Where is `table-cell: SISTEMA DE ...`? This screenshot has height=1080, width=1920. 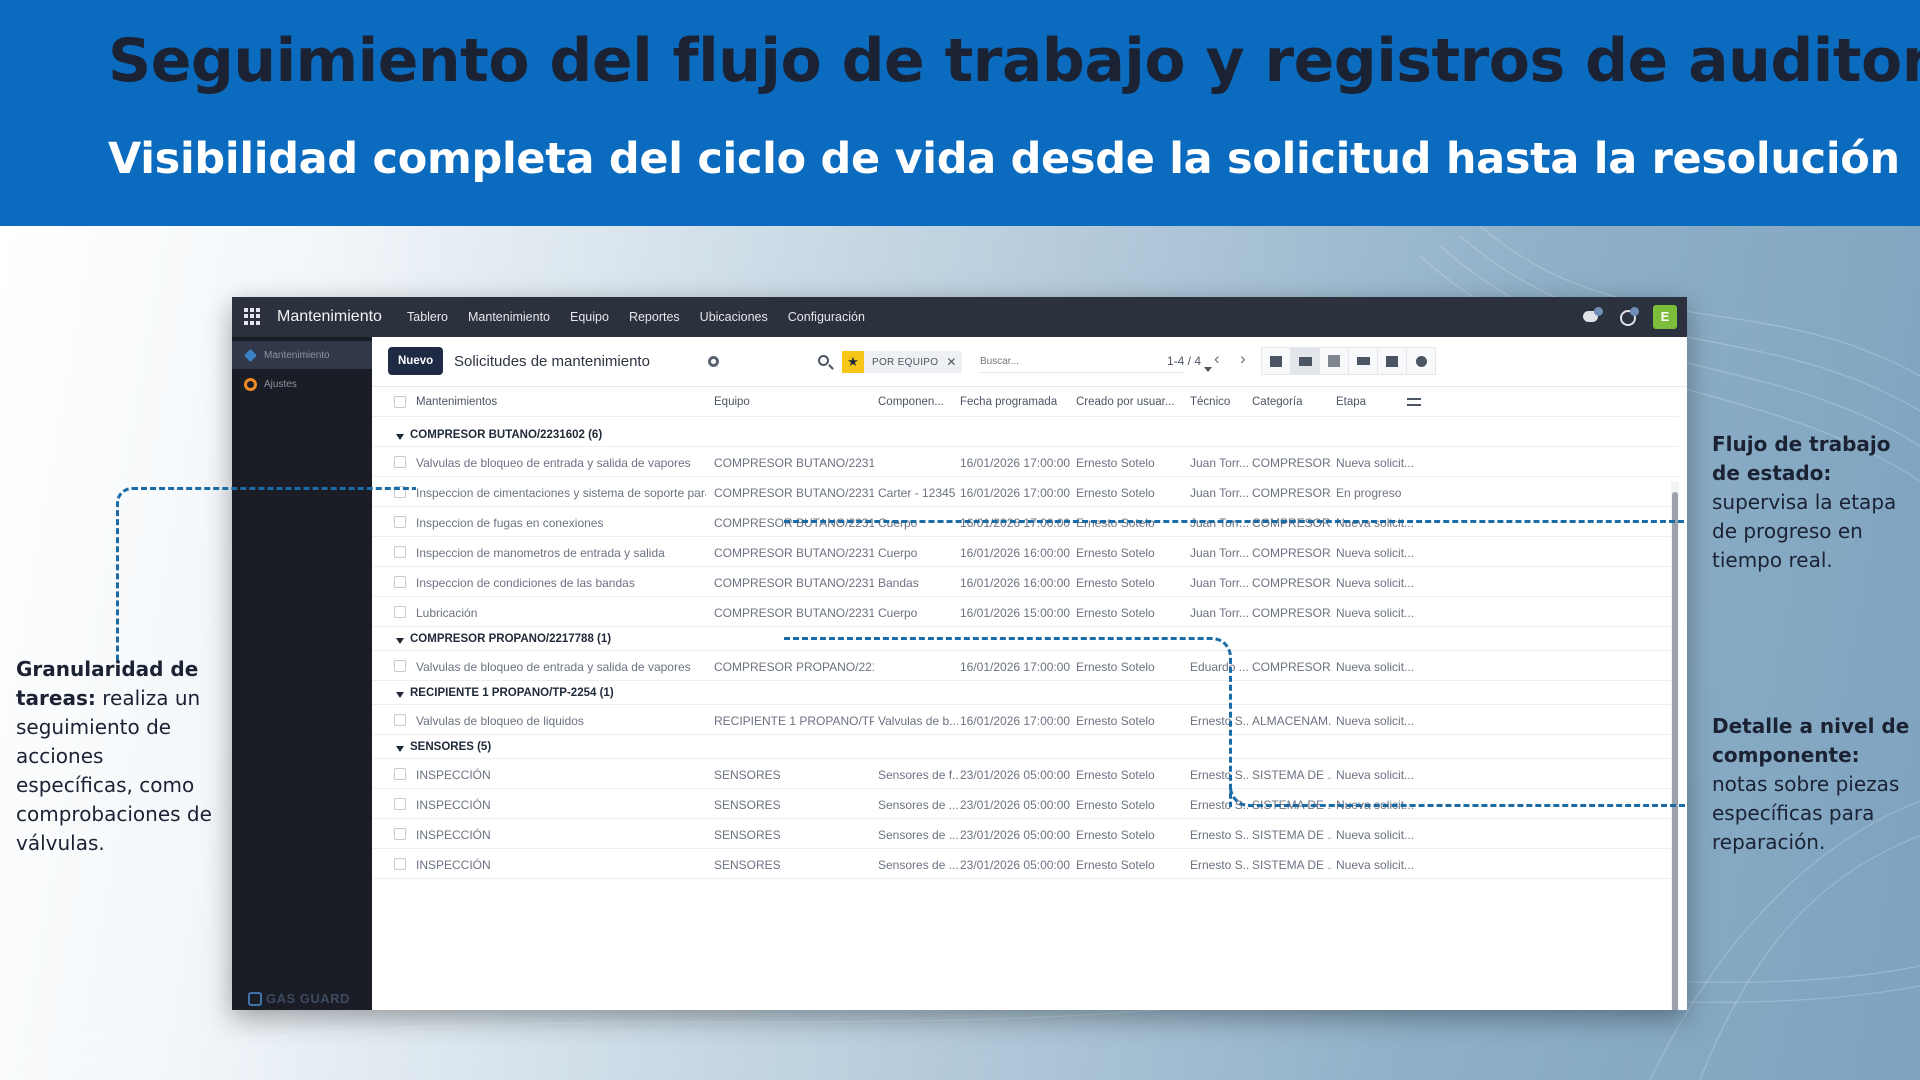 table-cell: SISTEMA DE ... is located at coordinates (1292, 835).